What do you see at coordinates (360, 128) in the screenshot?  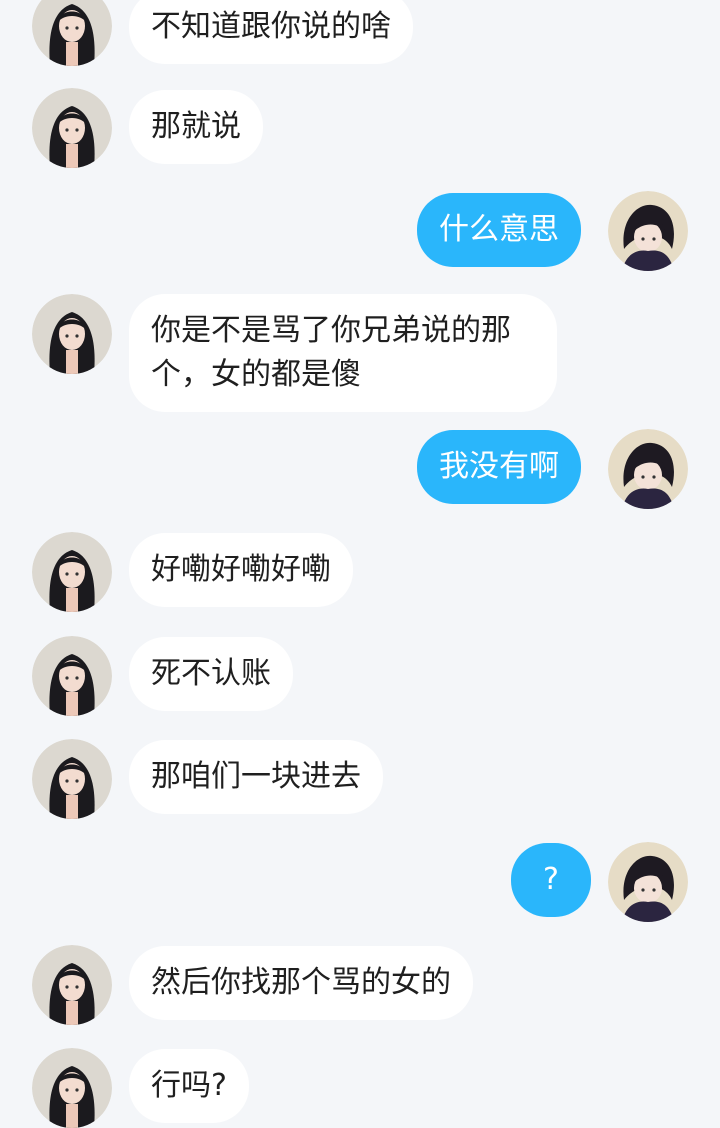 I see `message-row: 那就说` at bounding box center [360, 128].